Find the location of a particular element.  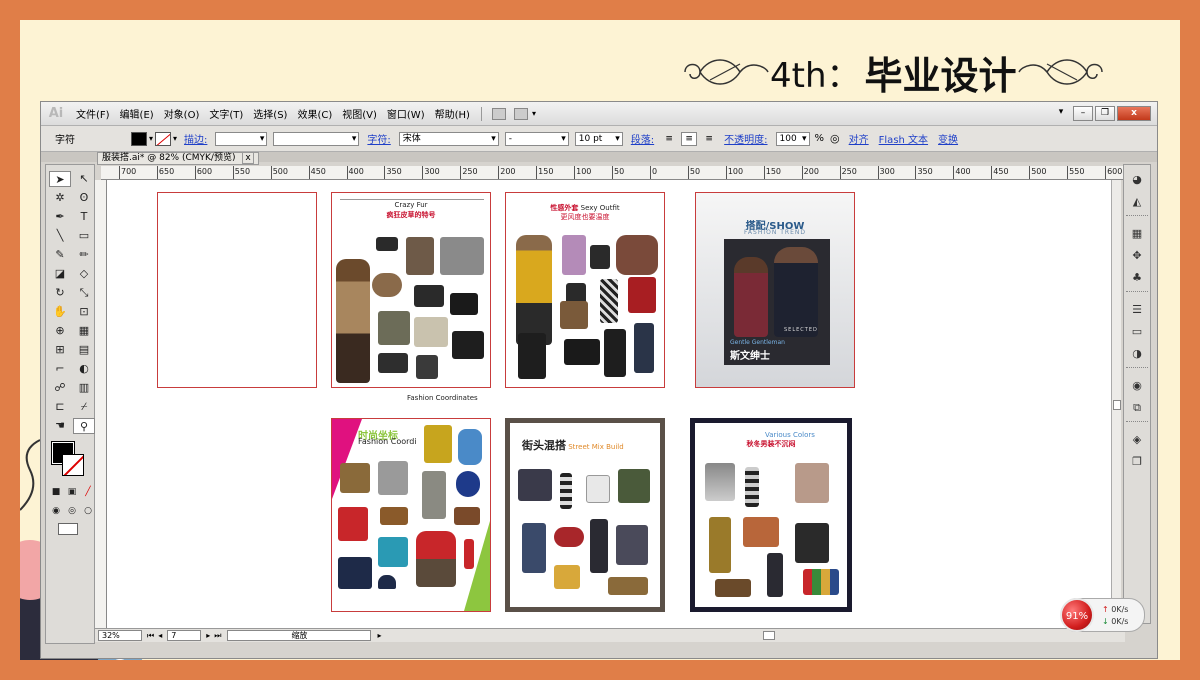

menu-object: 对象(O) is located at coordinates (182, 113).